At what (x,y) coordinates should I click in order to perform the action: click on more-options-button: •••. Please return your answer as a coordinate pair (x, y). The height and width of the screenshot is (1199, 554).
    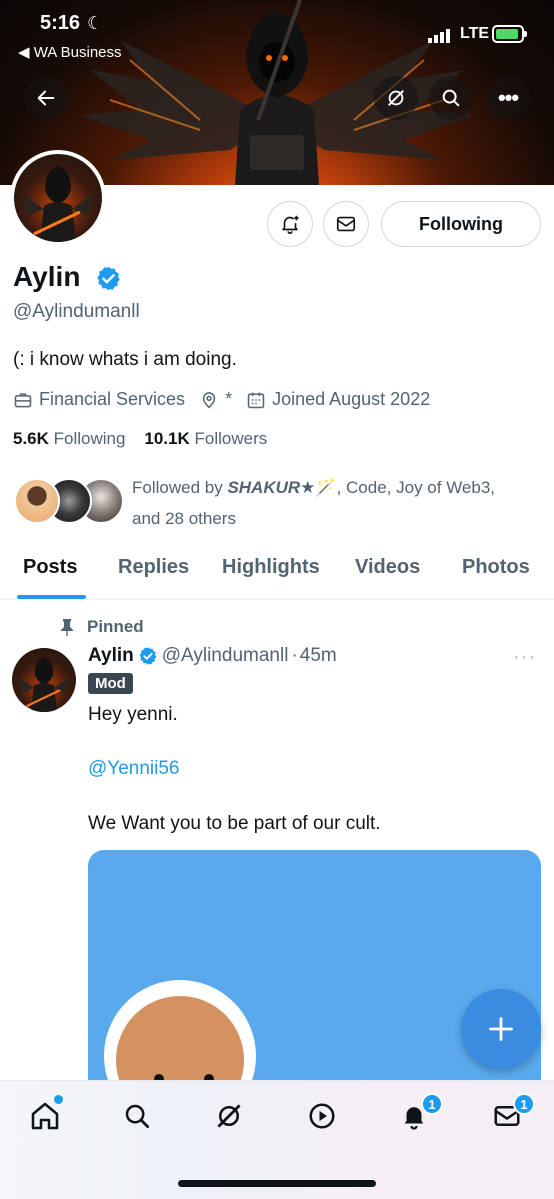
    Looking at the image, I should click on (508, 98).